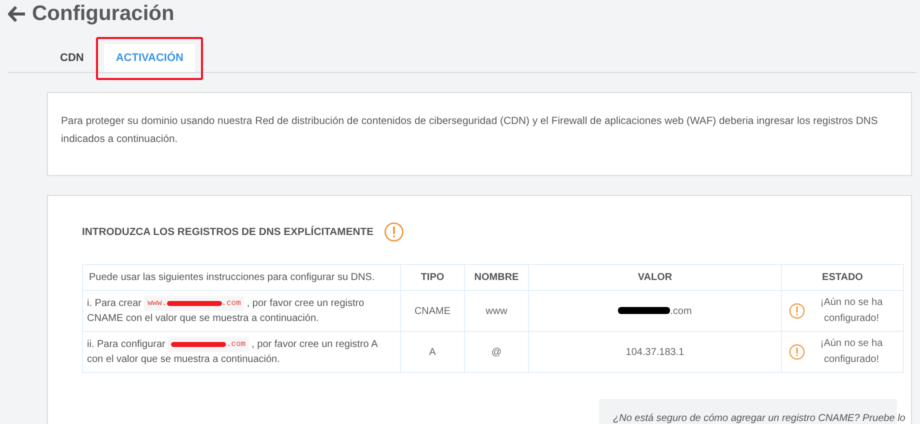 Image resolution: width=920 pixels, height=424 pixels. I want to click on value-text: 104.37.183.1, so click(655, 352).